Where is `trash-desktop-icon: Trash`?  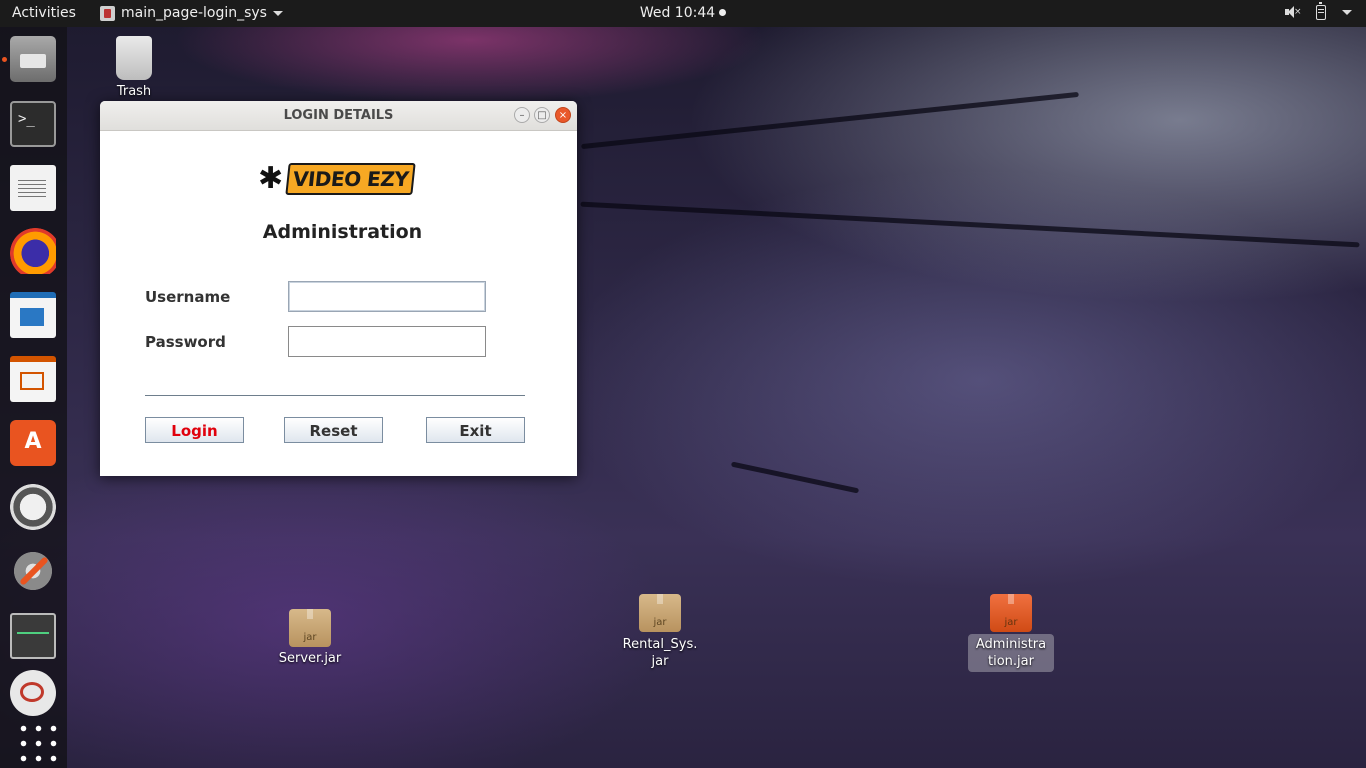
trash-desktop-icon: Trash is located at coordinates (134, 67).